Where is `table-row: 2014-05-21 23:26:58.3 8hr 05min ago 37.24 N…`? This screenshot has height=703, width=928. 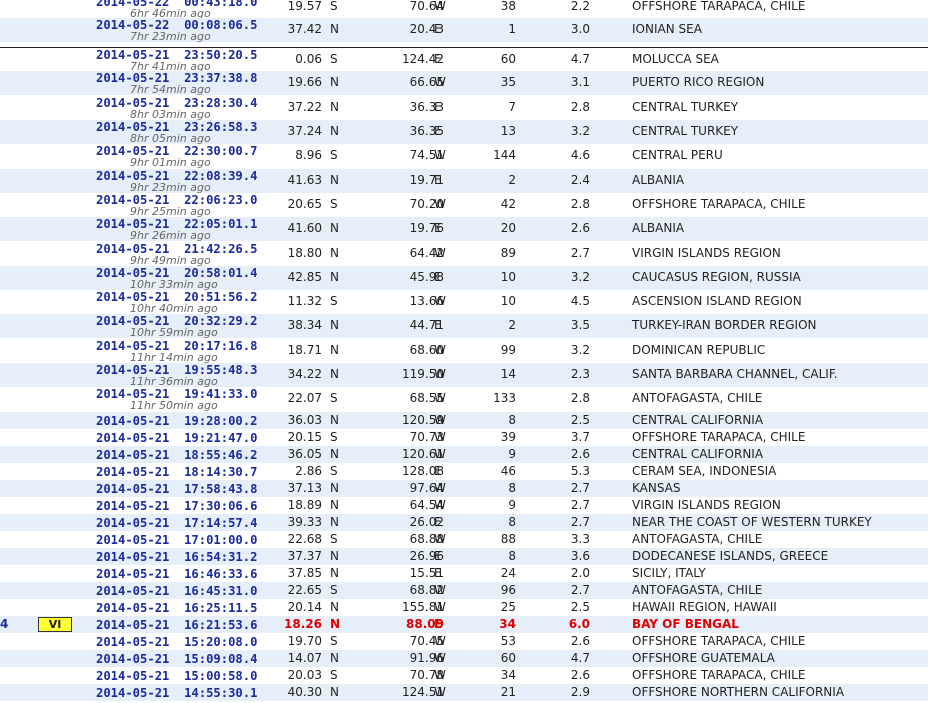
table-row: 2014-05-21 23:26:58.3 8hr 05min ago 37.24 N… is located at coordinates (464, 132).